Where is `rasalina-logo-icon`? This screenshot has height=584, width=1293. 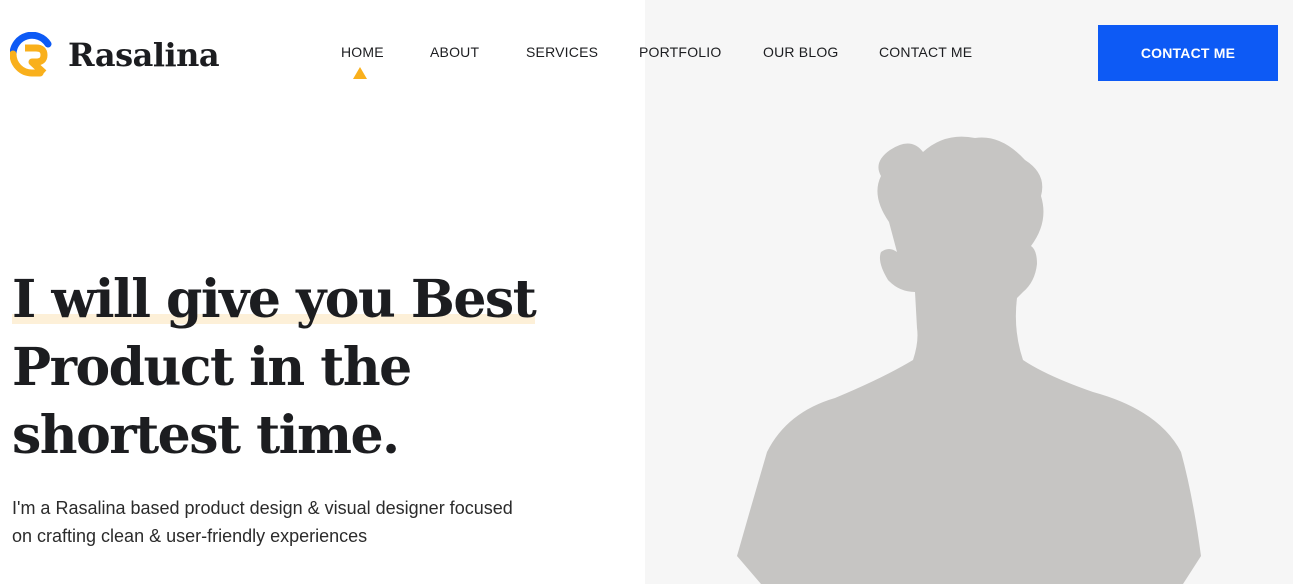
rasalina-logo-icon is located at coordinates (31, 54).